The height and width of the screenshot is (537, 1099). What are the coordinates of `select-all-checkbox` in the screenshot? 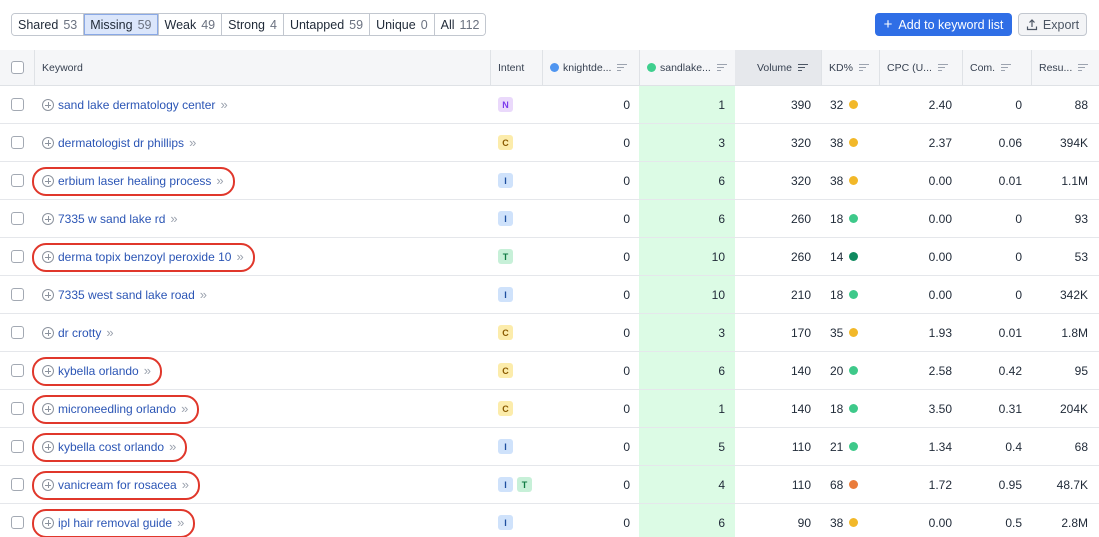 It's located at (17, 67).